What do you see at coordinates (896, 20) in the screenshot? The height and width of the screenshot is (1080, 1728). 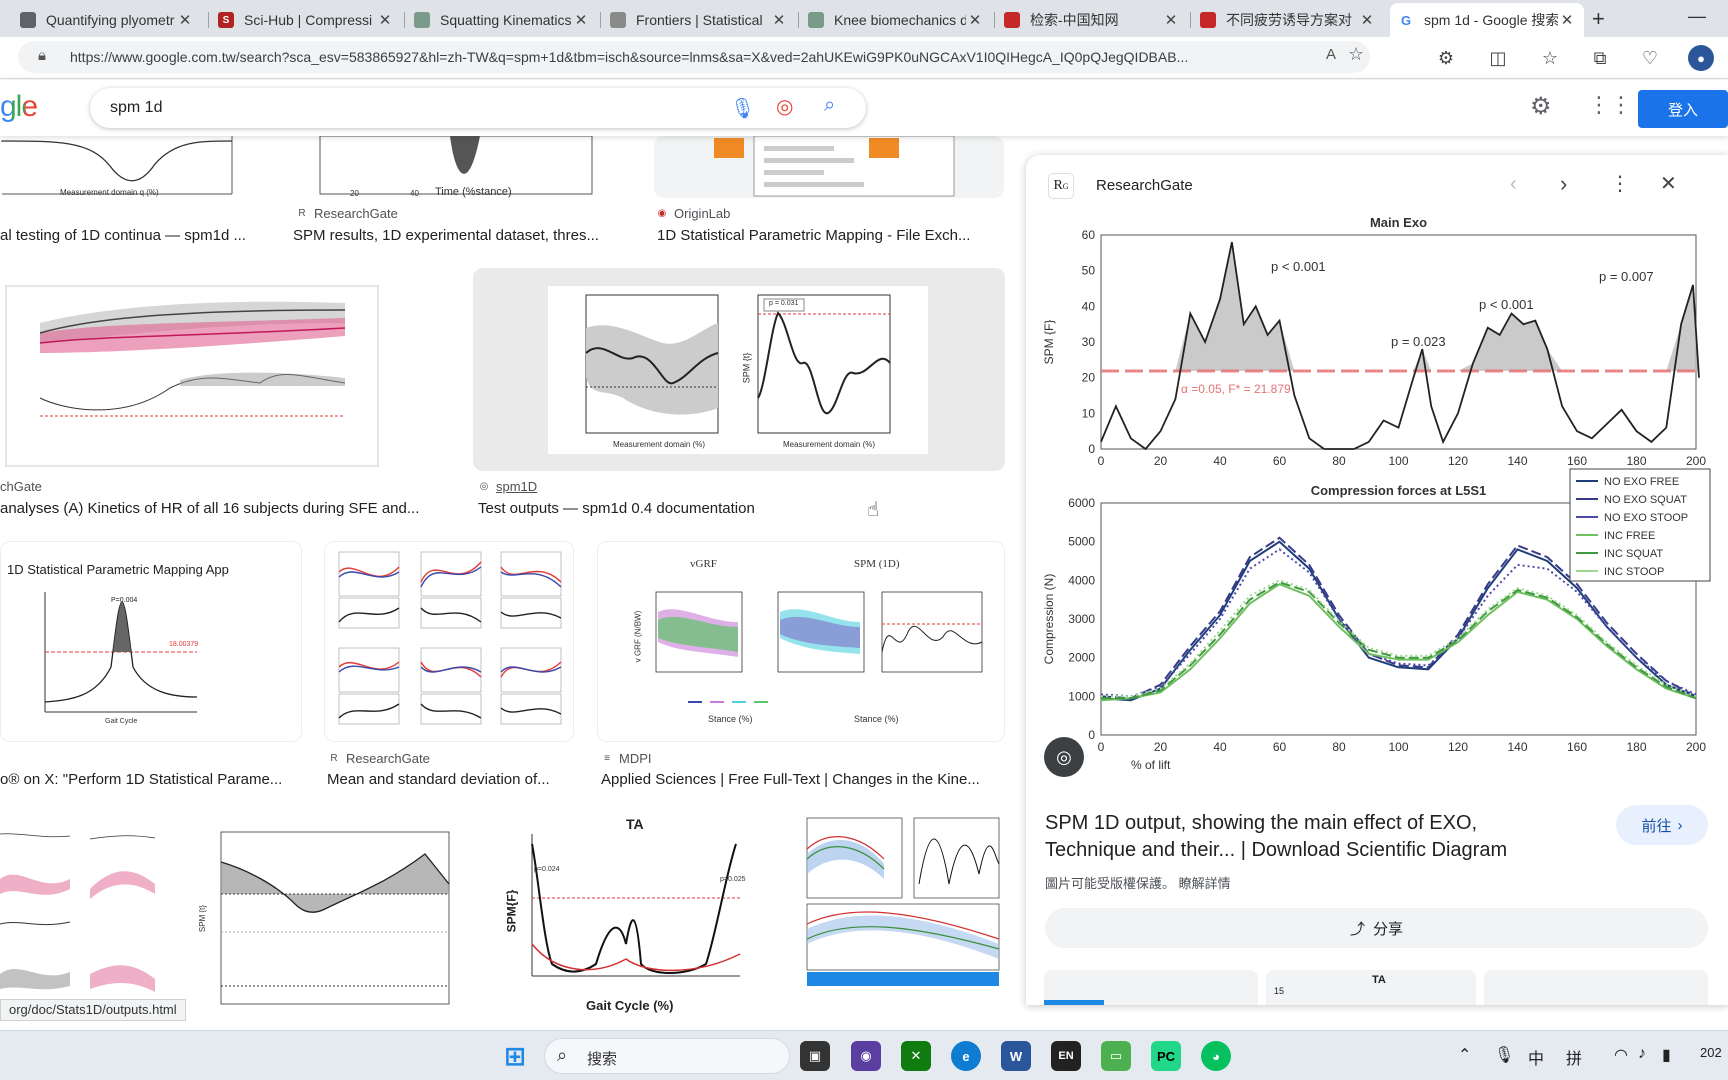 I see `tab-knee: Knee biomechanics d ✕` at bounding box center [896, 20].